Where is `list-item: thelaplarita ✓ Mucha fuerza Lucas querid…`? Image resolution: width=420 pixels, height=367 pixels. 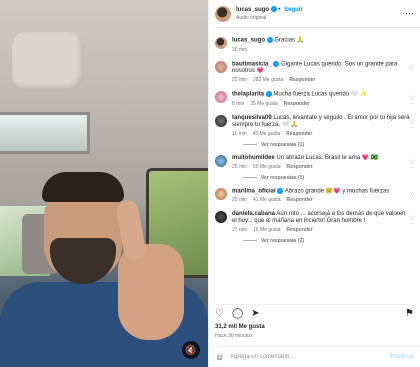
list-item: thelaplarita ✓ Mucha fuerza Lucas querid… is located at coordinates (314, 99).